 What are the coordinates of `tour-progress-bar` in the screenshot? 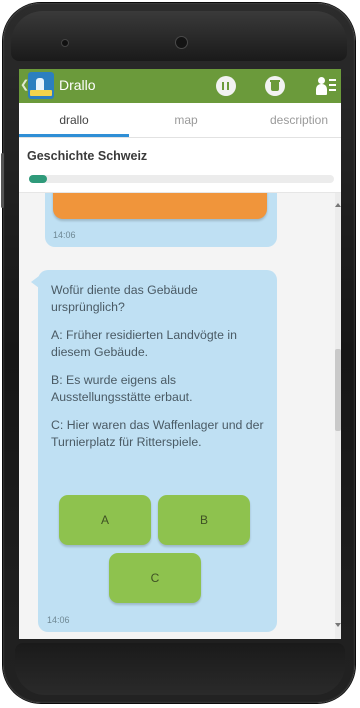 It's located at (181, 179).